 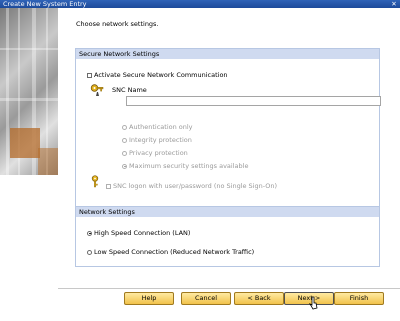 I want to click on button-bar: Help Cancel < Back Next > Finish, so click(x=200, y=300).